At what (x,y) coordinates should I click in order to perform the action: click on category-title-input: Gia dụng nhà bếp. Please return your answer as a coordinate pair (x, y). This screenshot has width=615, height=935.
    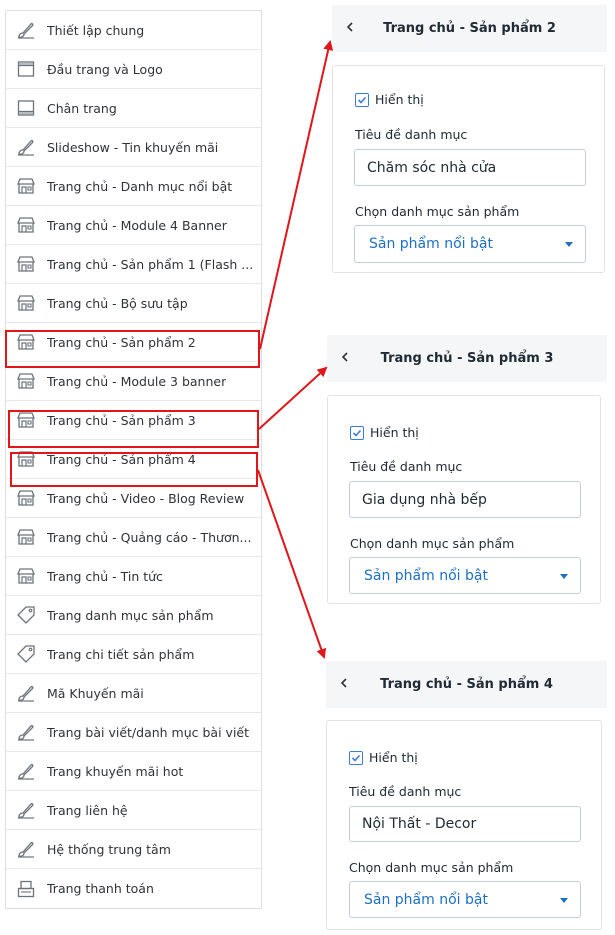
    Looking at the image, I should click on (465, 499).